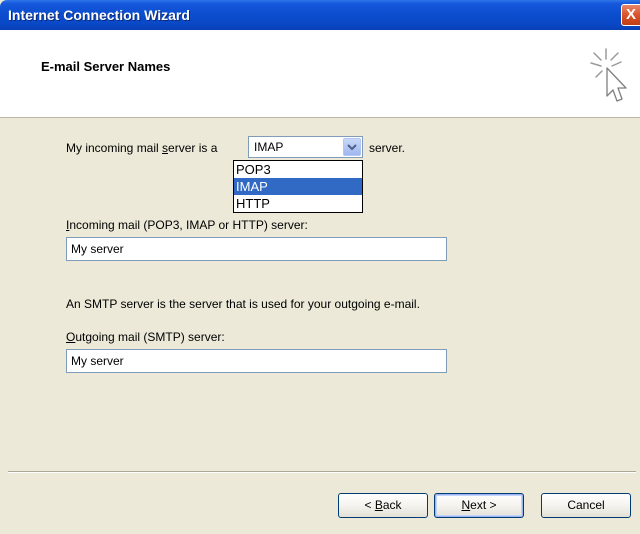 The height and width of the screenshot is (534, 640). I want to click on window-title: Internet Connection Wizard, so click(99, 15).